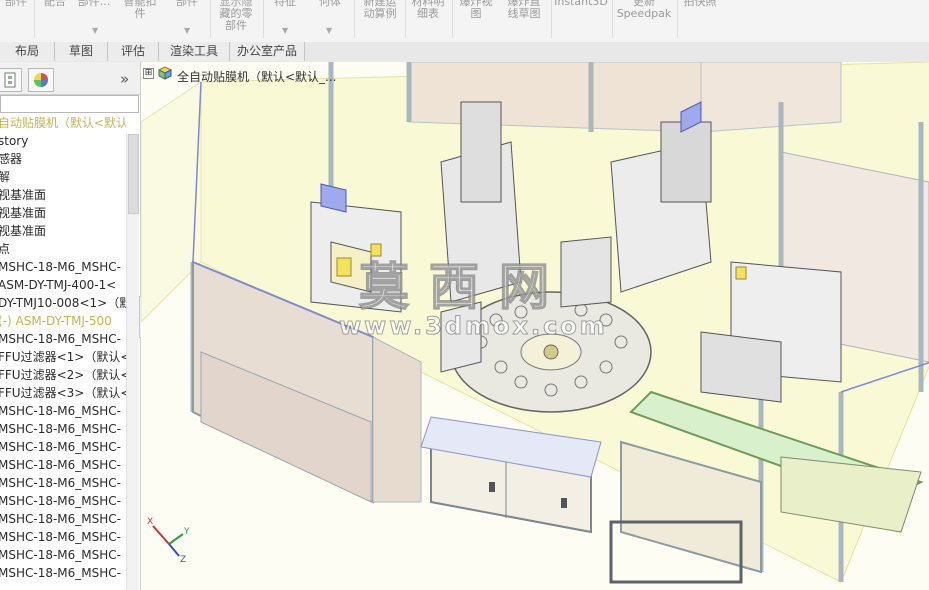  What do you see at coordinates (133, 174) in the screenshot?
I see `scrollbar-thumb` at bounding box center [133, 174].